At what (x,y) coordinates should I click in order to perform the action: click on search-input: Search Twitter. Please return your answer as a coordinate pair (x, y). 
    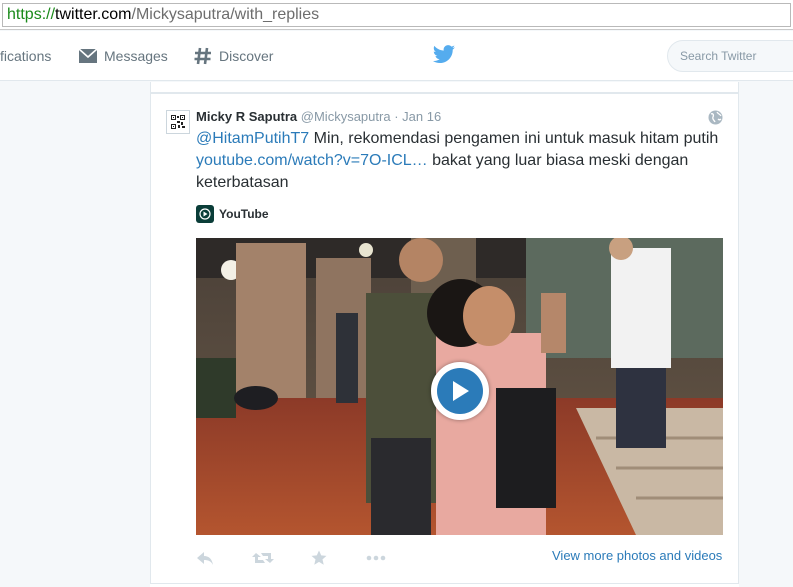
    Looking at the image, I should click on (730, 56).